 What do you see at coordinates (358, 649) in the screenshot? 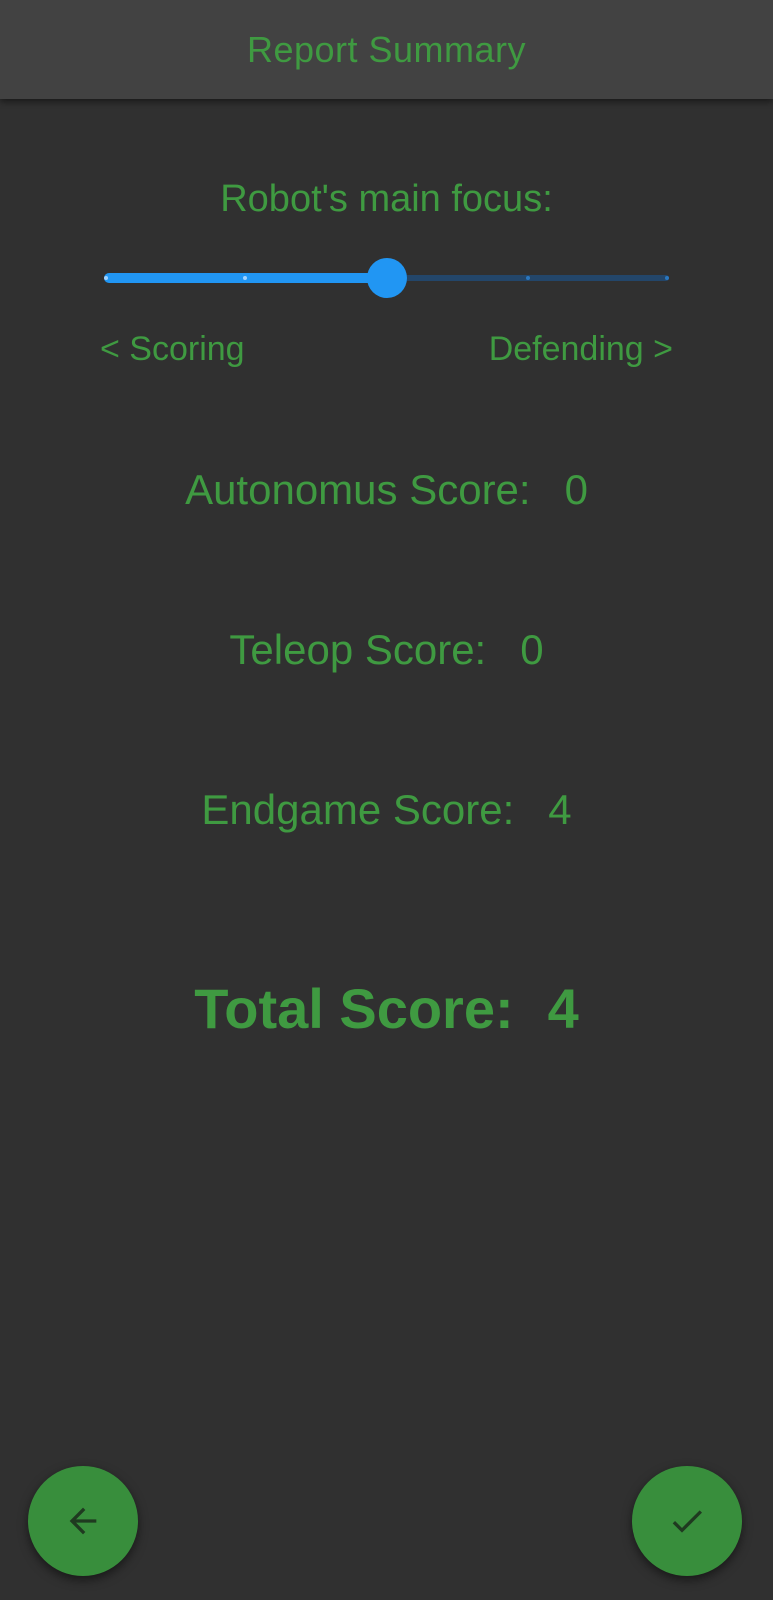
I see `teleop-score-label: Teleop Score:` at bounding box center [358, 649].